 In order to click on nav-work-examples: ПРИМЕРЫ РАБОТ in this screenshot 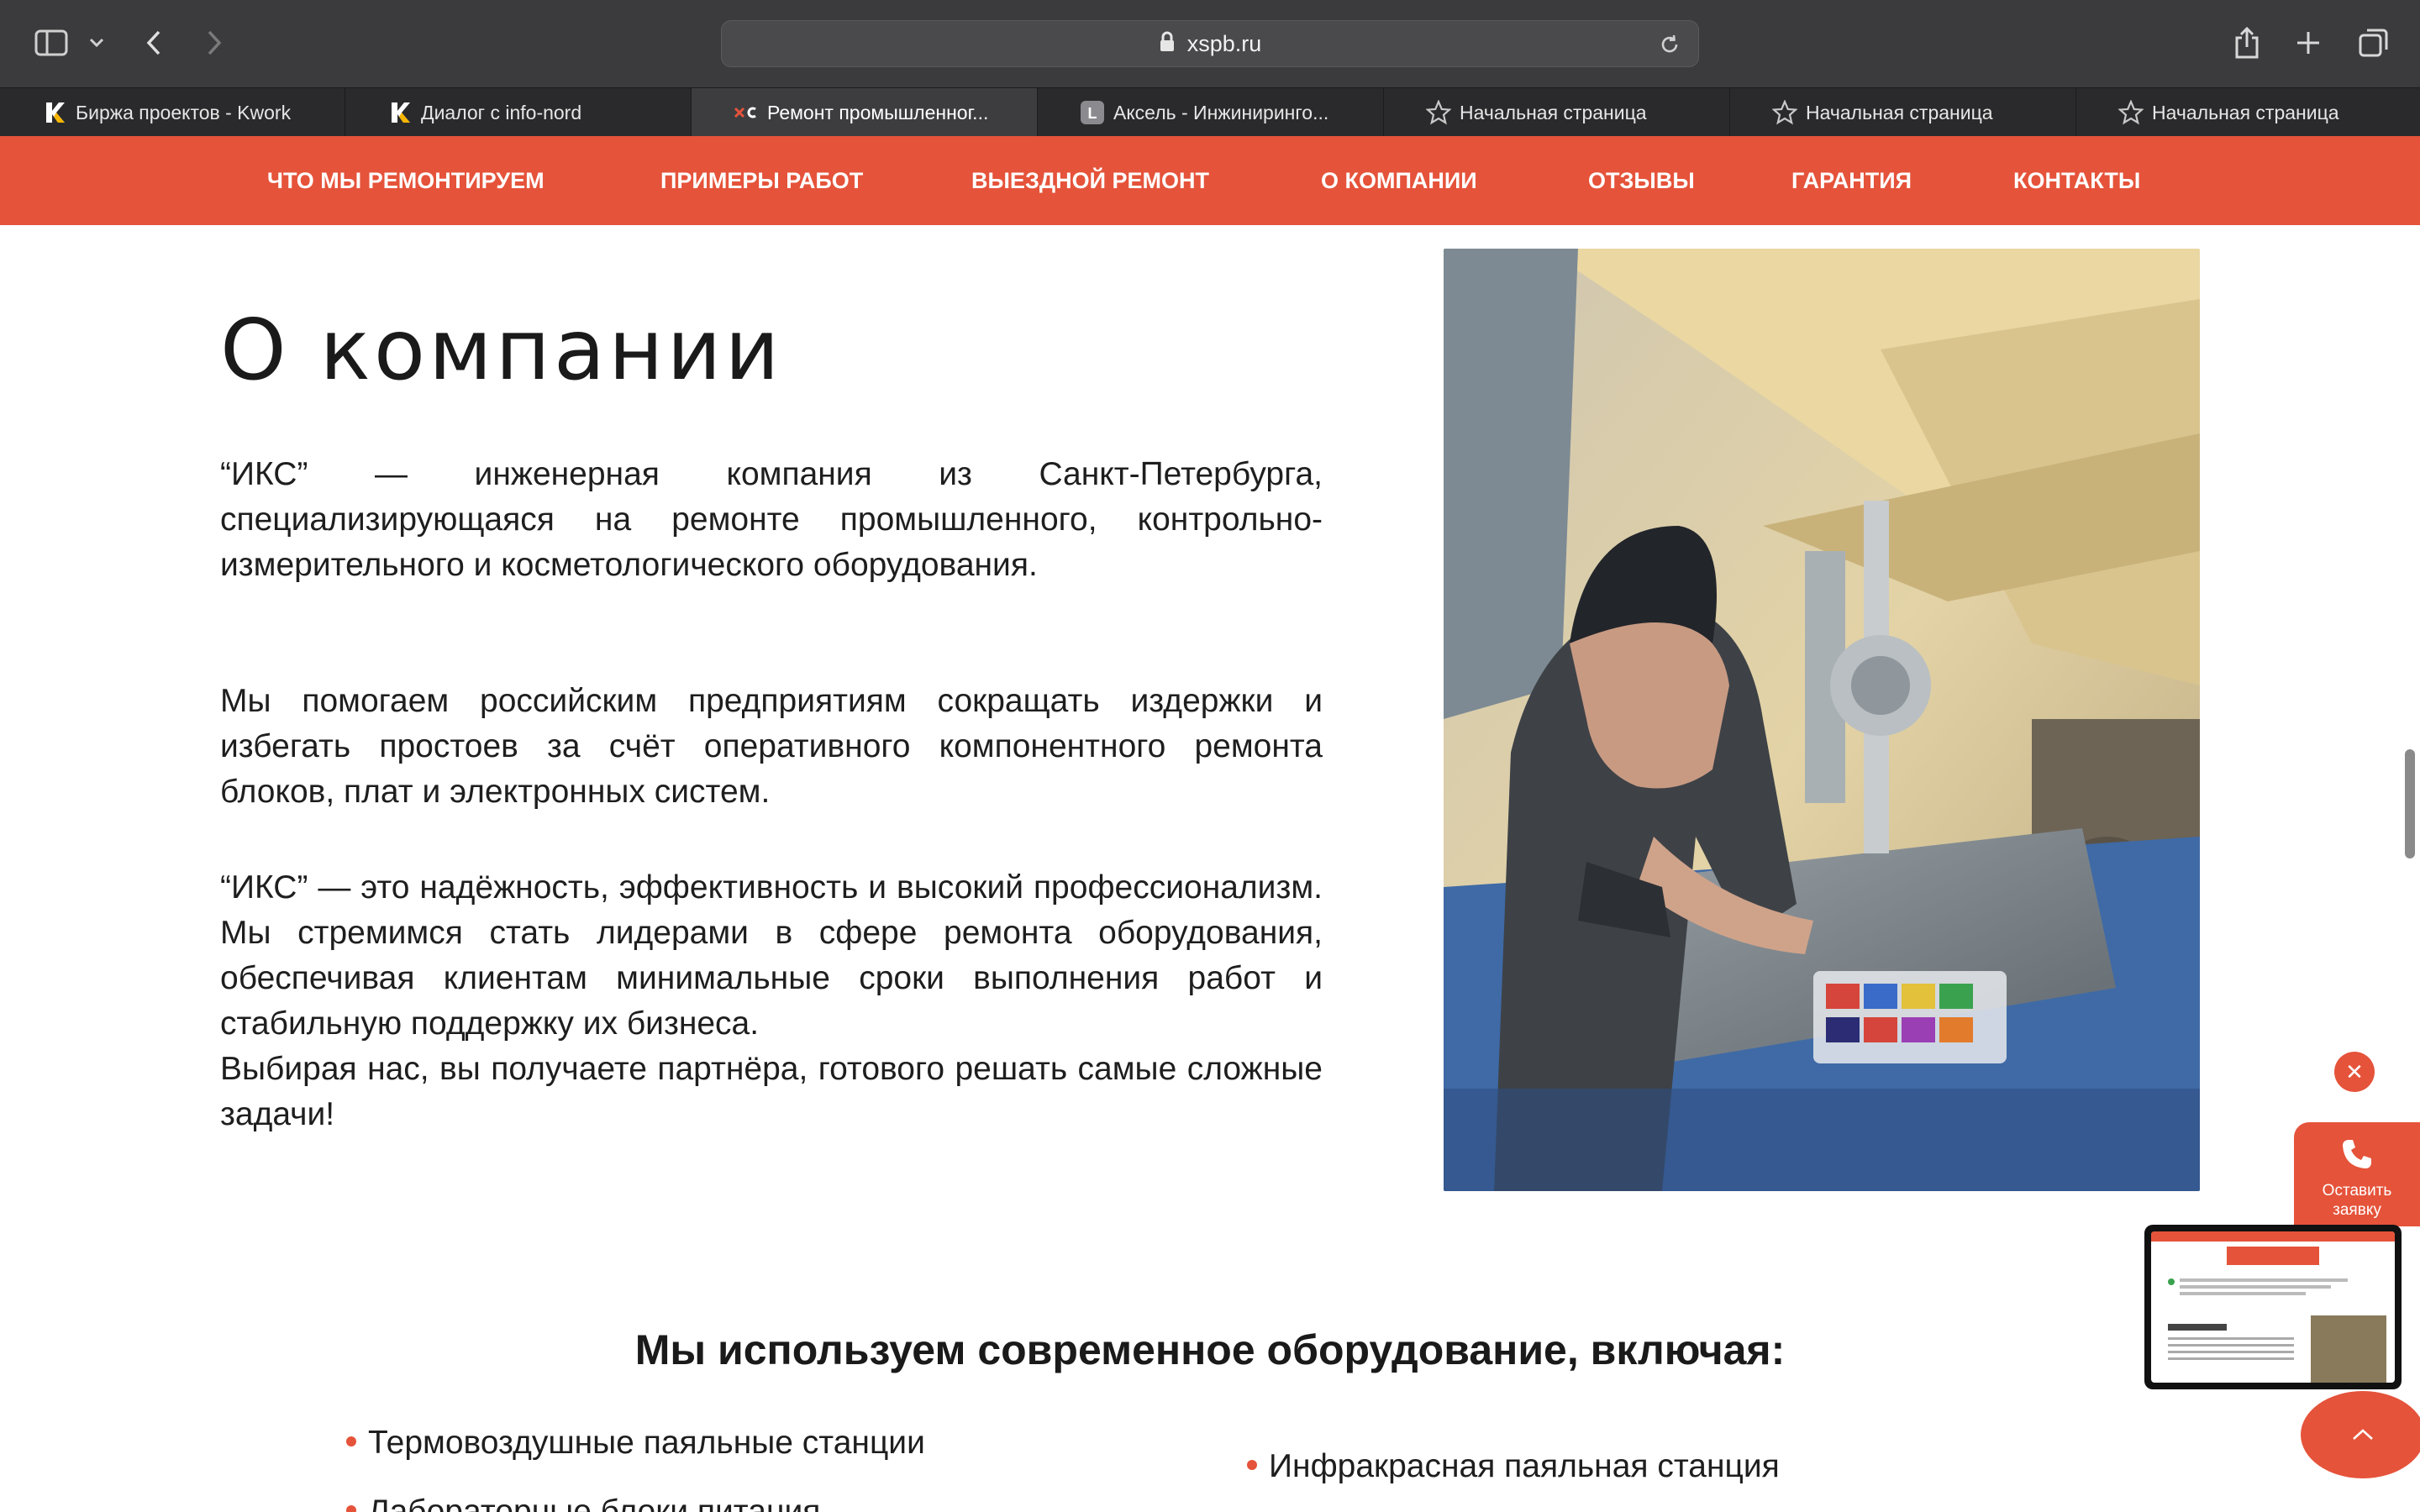, I will do `click(762, 180)`.